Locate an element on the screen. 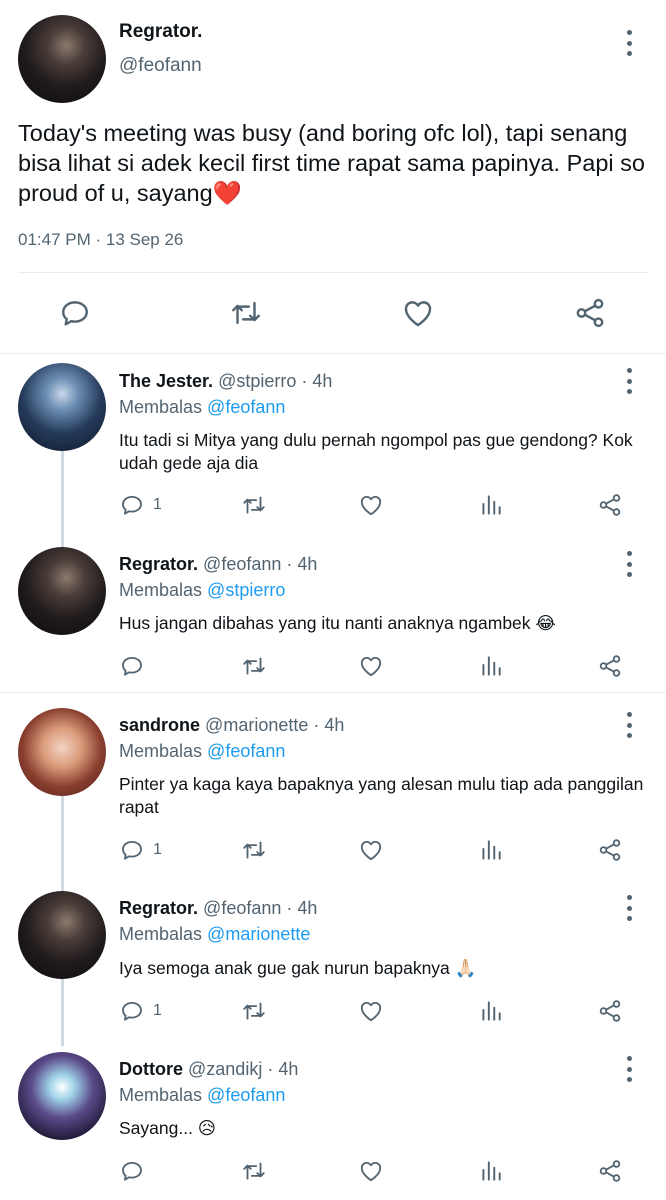 The width and height of the screenshot is (666, 1200). reply-header: Dottore @zandikj · 4h is located at coordinates (208, 1069).